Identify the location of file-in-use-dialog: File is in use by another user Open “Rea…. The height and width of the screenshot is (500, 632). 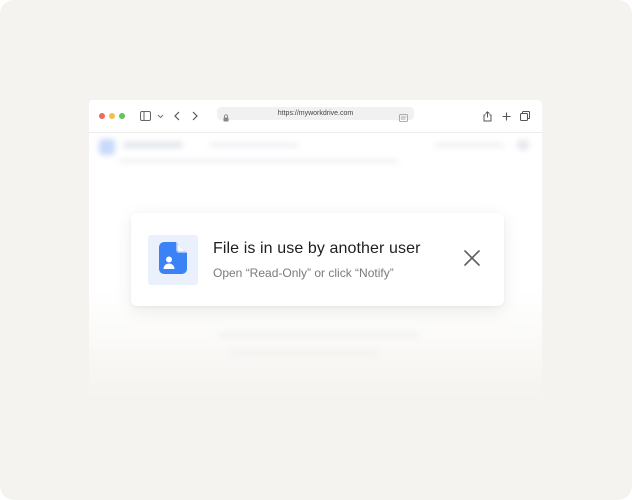
(317, 259).